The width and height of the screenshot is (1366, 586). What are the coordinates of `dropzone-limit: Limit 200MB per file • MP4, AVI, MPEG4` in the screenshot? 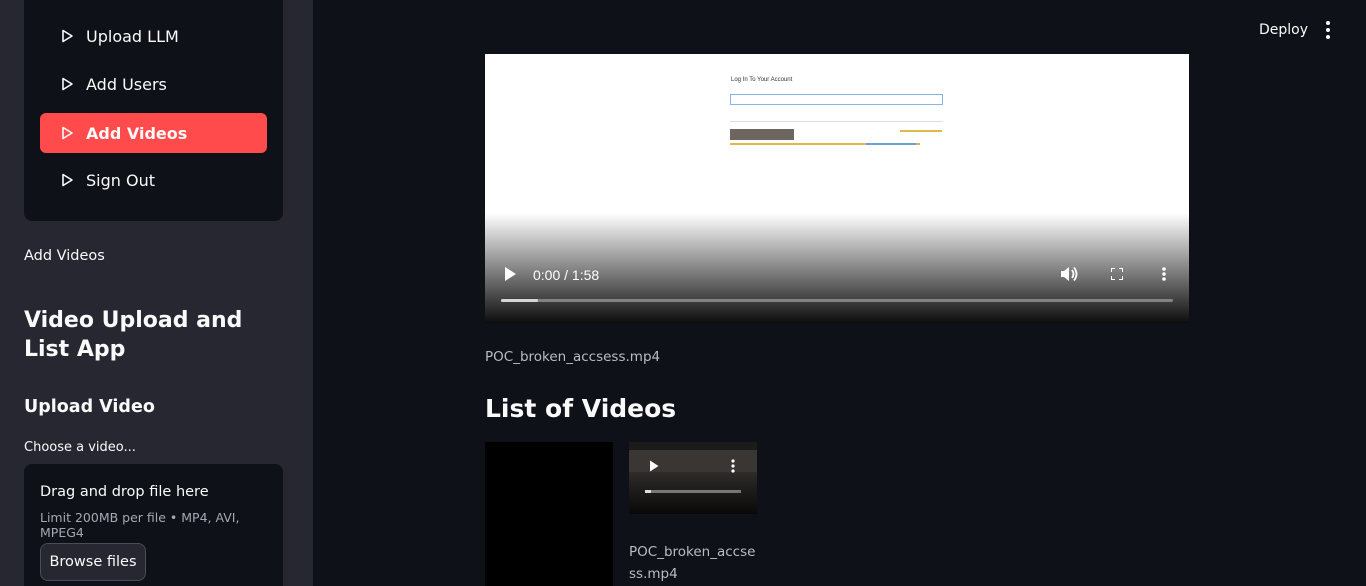 It's located at (140, 525).